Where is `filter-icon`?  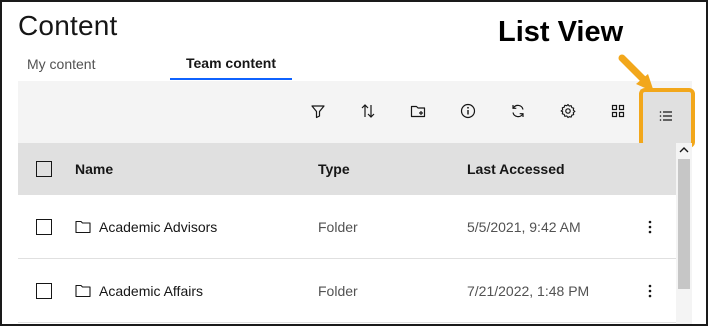 filter-icon is located at coordinates (318, 112).